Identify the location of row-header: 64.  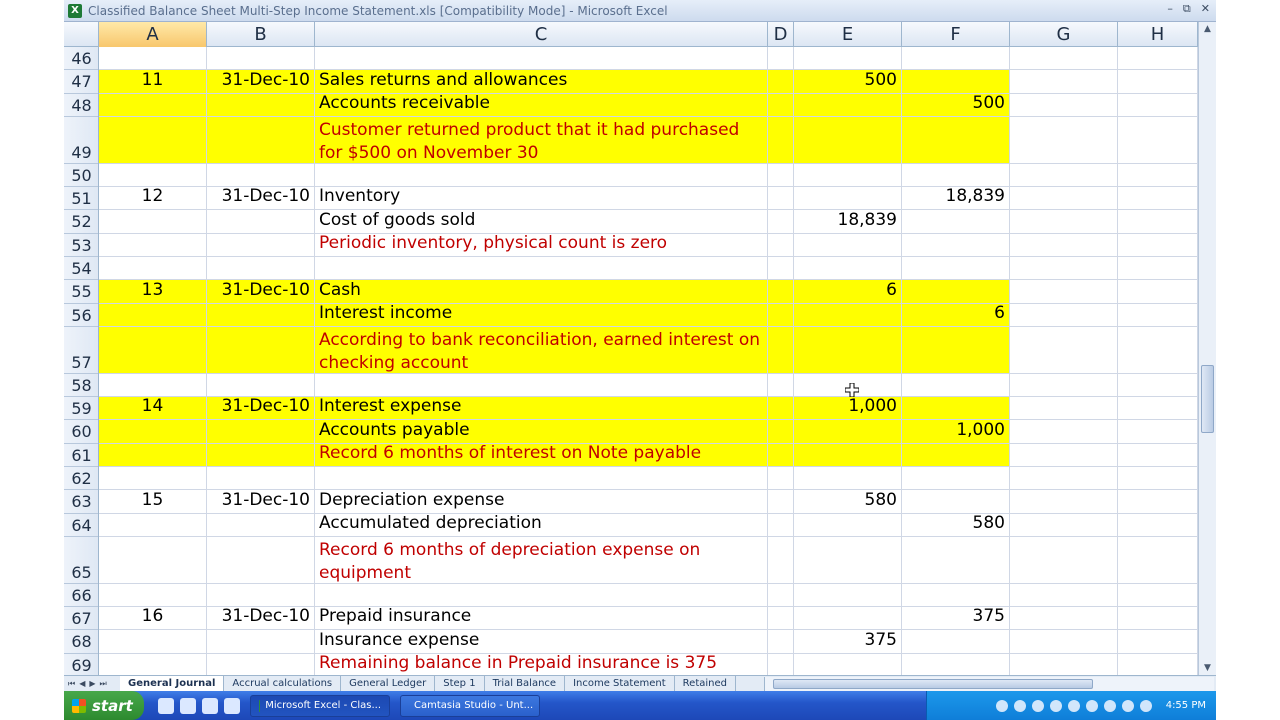
(81, 525).